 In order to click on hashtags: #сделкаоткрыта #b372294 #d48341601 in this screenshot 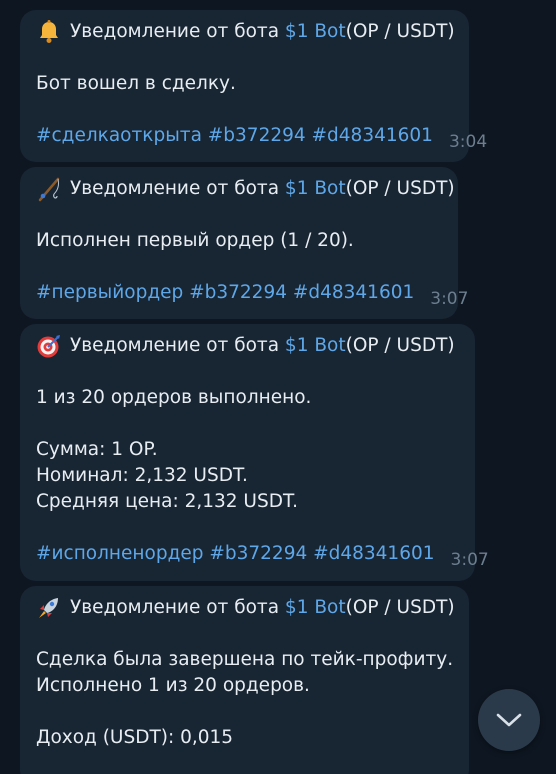, I will do `click(234, 136)`.